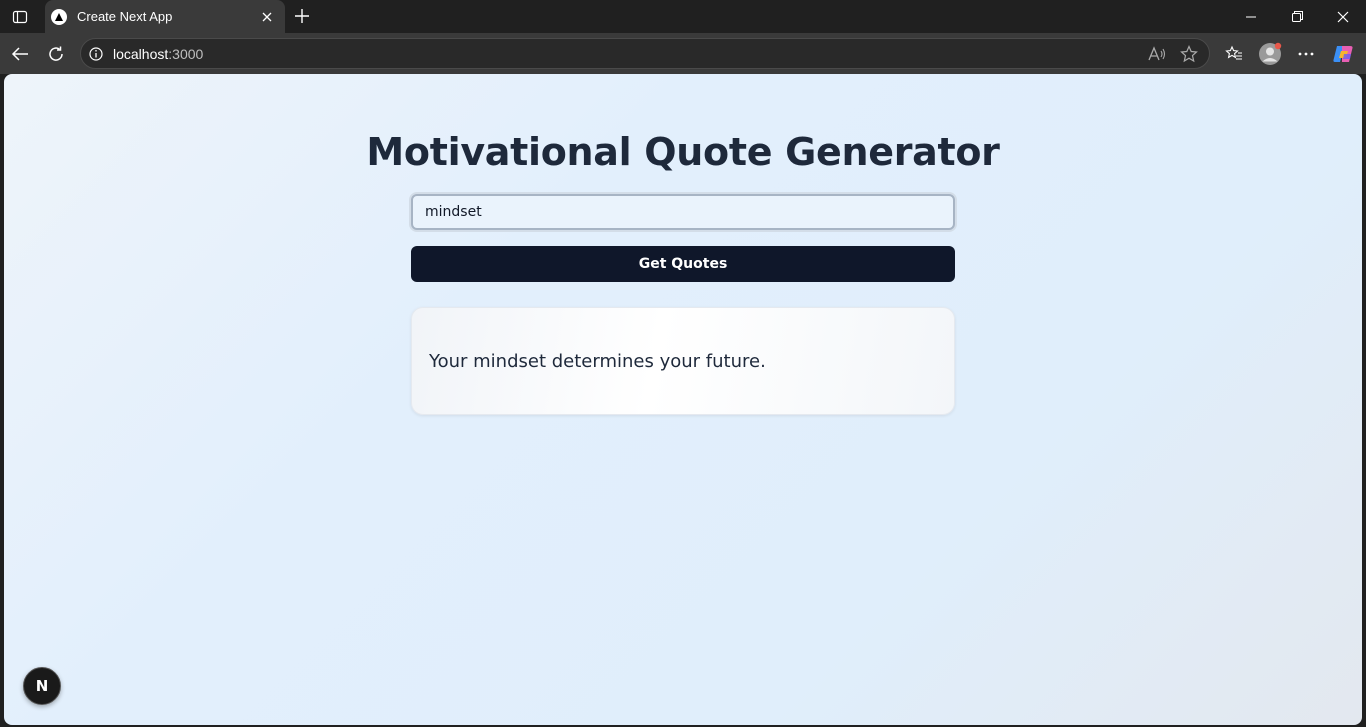 The height and width of the screenshot is (727, 1366). What do you see at coordinates (683, 264) in the screenshot?
I see `get-quotes-button: Get Quotes` at bounding box center [683, 264].